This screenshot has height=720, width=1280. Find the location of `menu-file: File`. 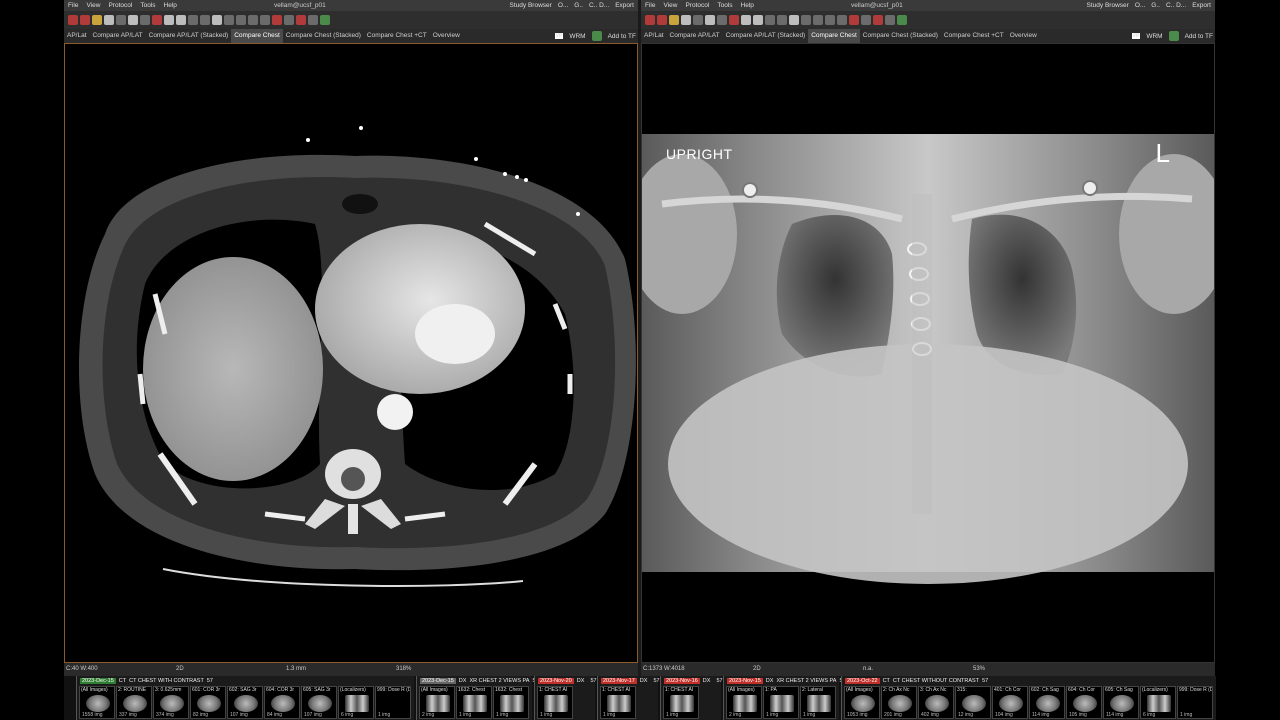

menu-file: File is located at coordinates (73, 5).